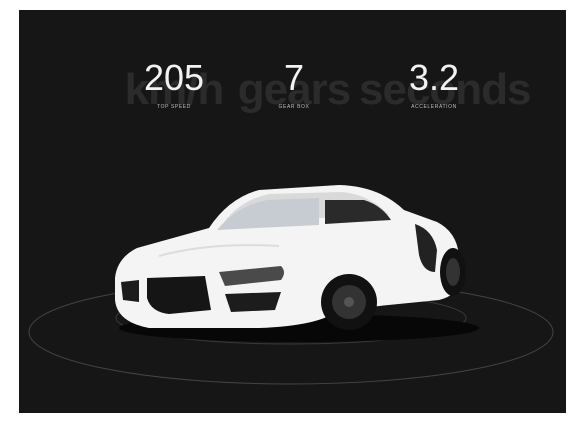 The image size is (577, 422). I want to click on car-grille, so click(179, 295).